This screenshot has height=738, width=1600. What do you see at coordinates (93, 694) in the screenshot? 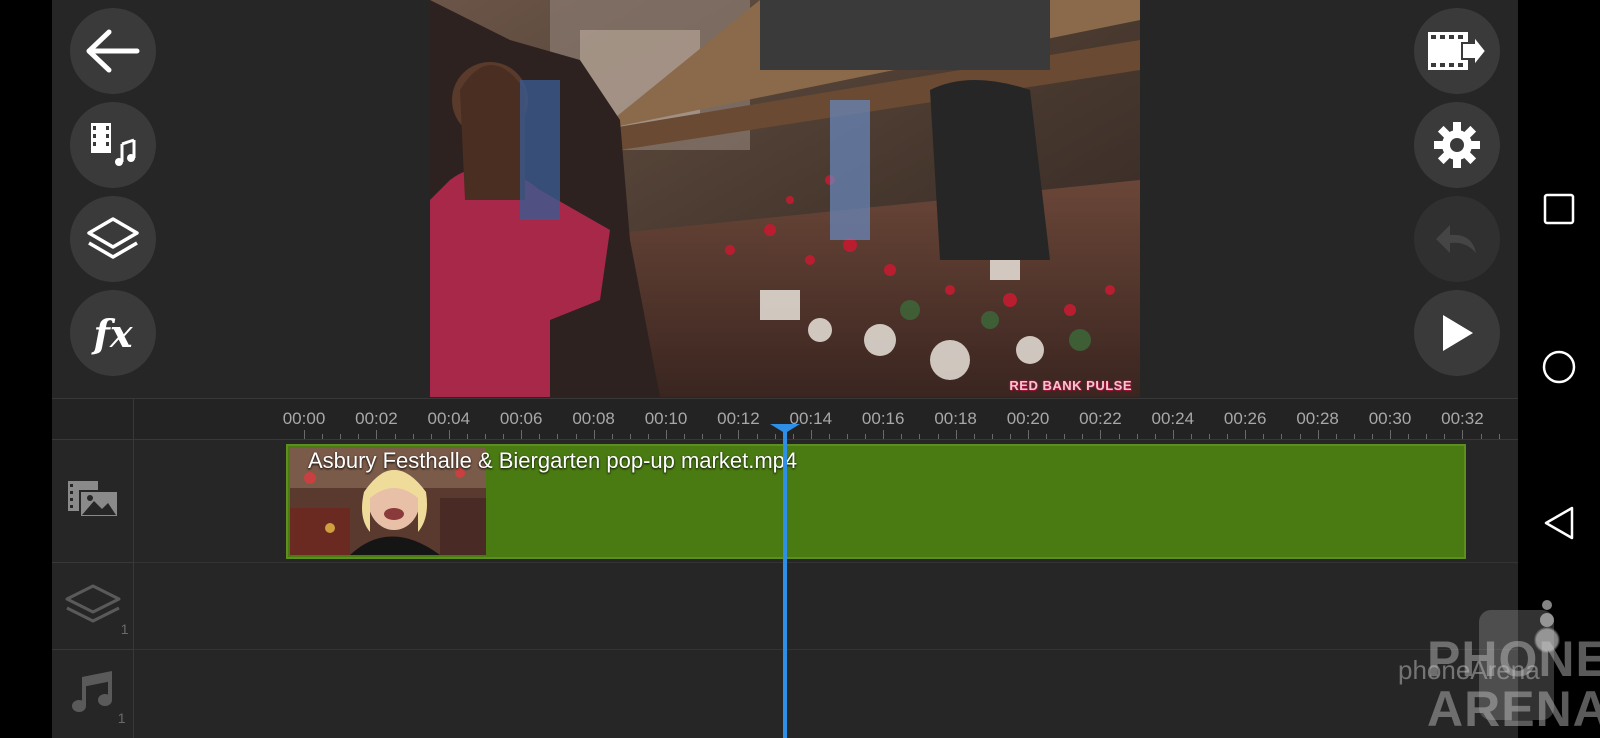
I see `audio-track-header: 1` at bounding box center [93, 694].